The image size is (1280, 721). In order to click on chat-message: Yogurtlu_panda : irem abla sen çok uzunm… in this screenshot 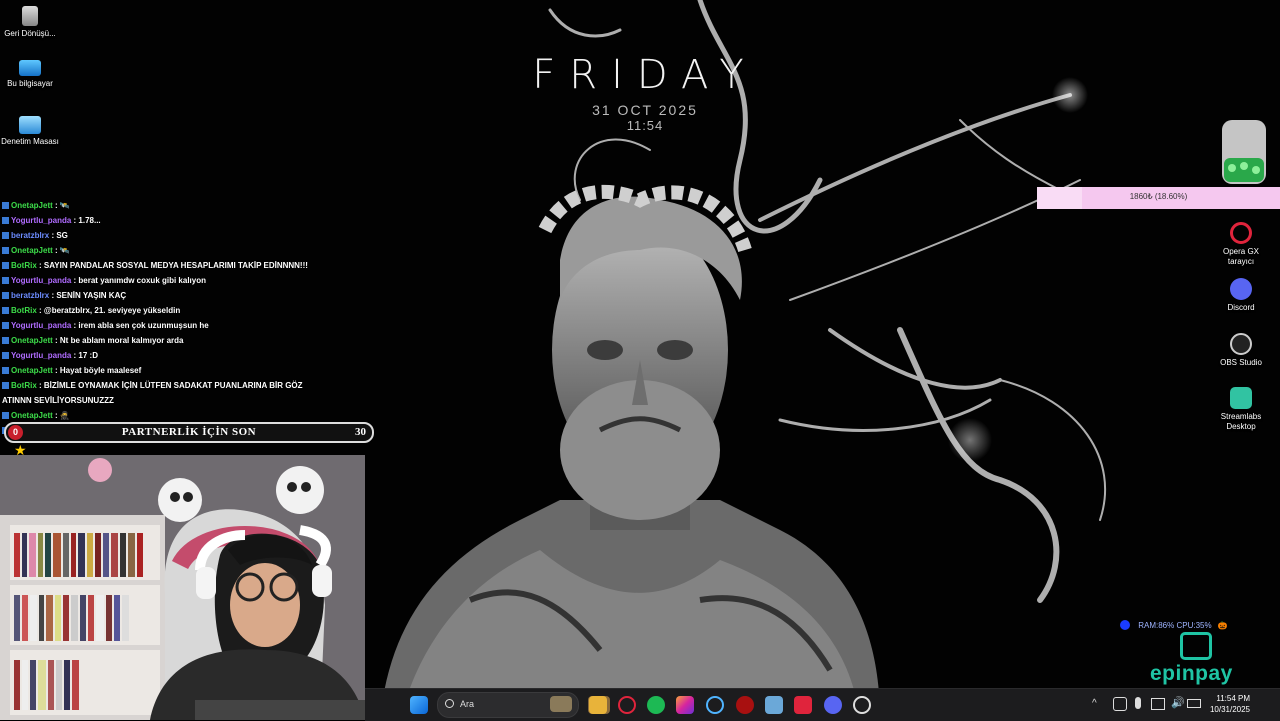, I will do `click(187, 325)`.